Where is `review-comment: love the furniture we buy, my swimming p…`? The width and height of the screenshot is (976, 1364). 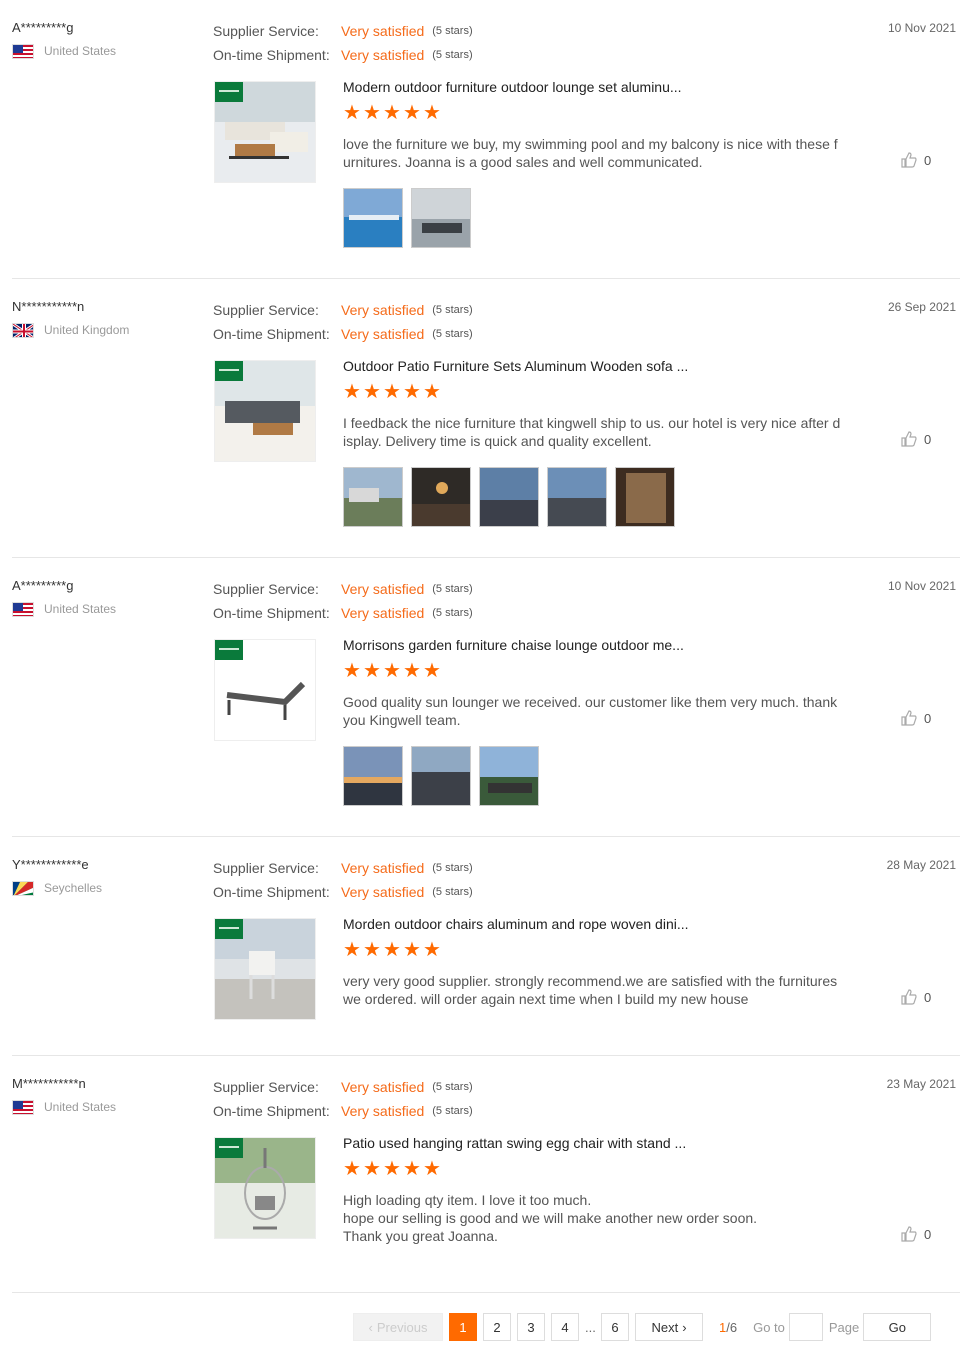 review-comment: love the furniture we buy, my swimming p… is located at coordinates (590, 153).